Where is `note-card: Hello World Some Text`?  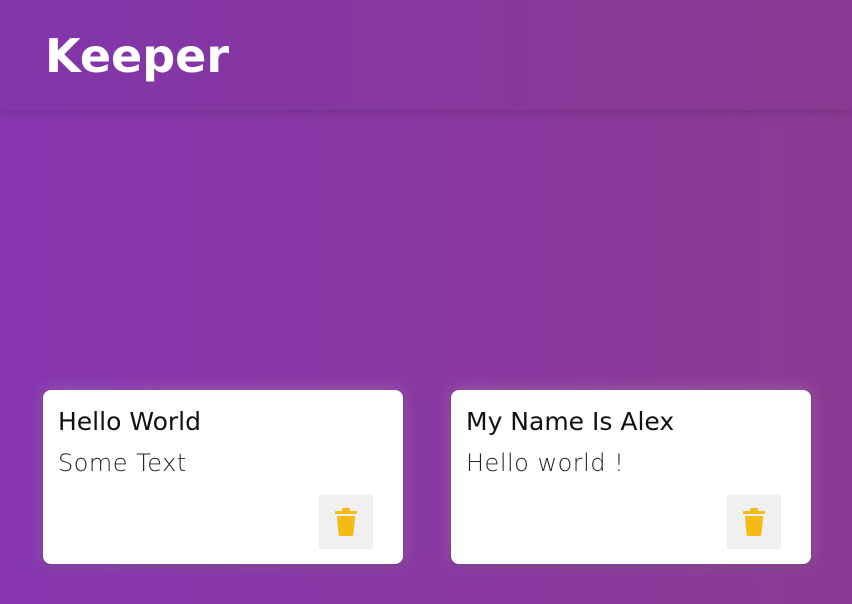
note-card: Hello World Some Text is located at coordinates (223, 477).